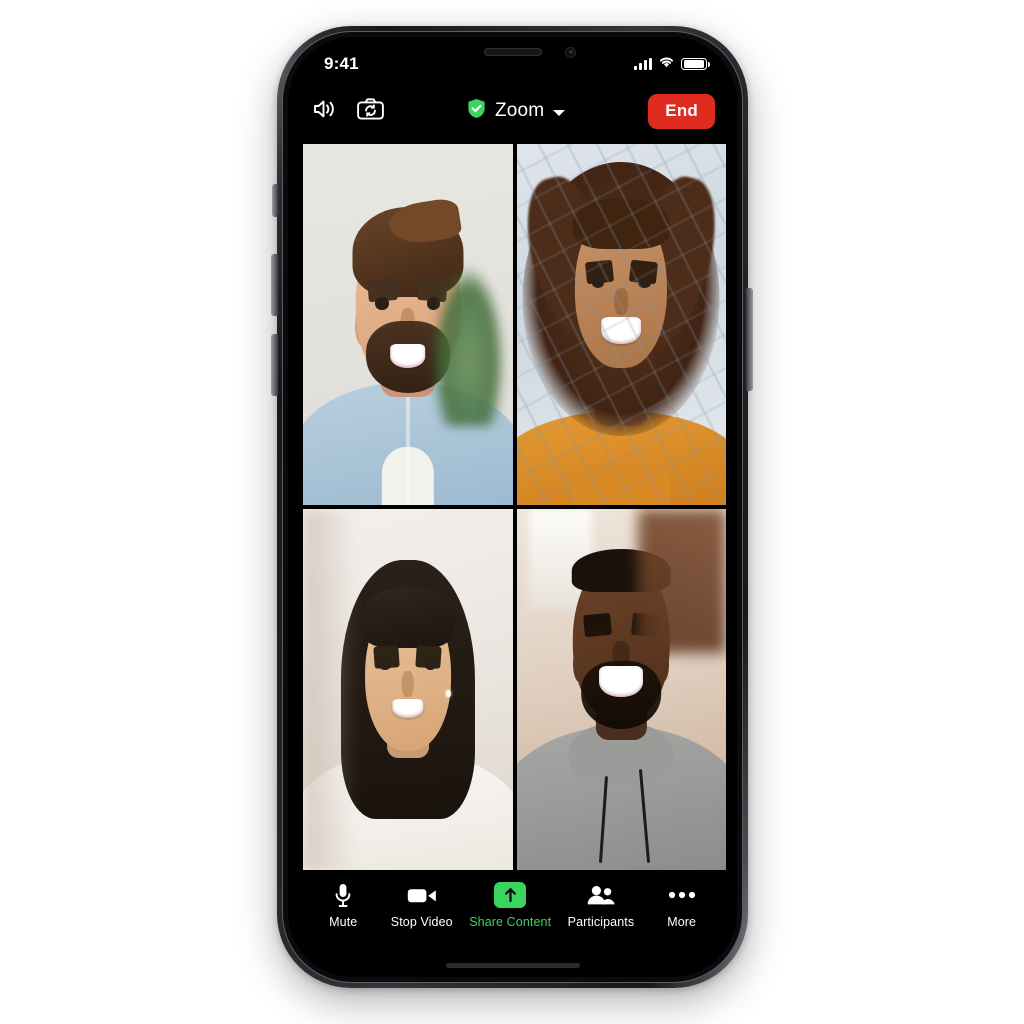  Describe the element at coordinates (274, 285) in the screenshot. I see `volume-up-button` at that location.